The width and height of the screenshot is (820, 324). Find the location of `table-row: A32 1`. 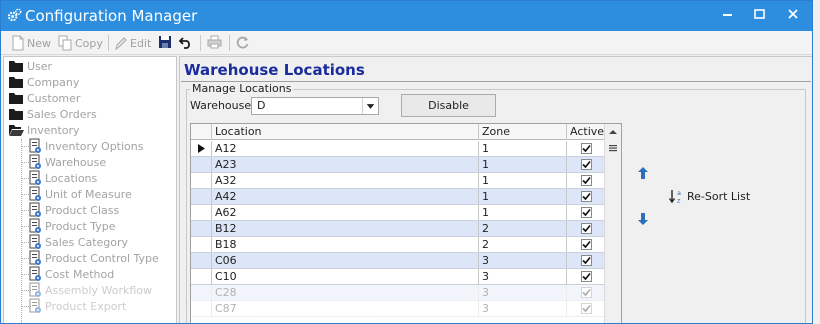

table-row: A32 1 is located at coordinates (398, 181).